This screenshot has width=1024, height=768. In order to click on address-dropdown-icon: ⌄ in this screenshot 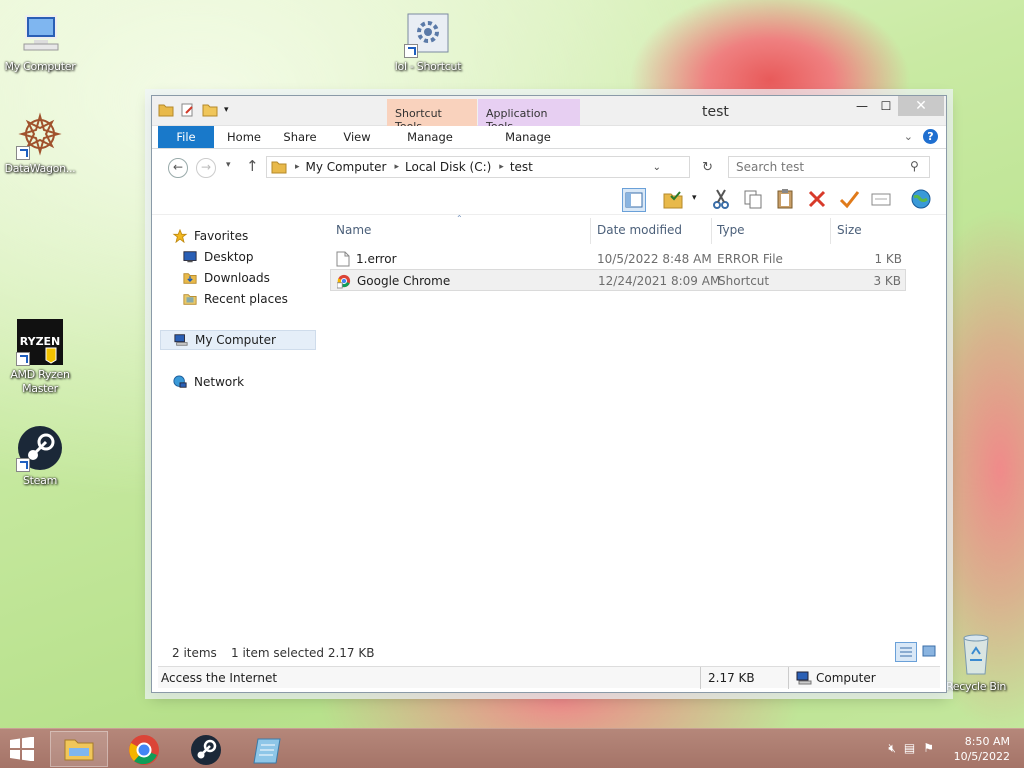, I will do `click(657, 167)`.